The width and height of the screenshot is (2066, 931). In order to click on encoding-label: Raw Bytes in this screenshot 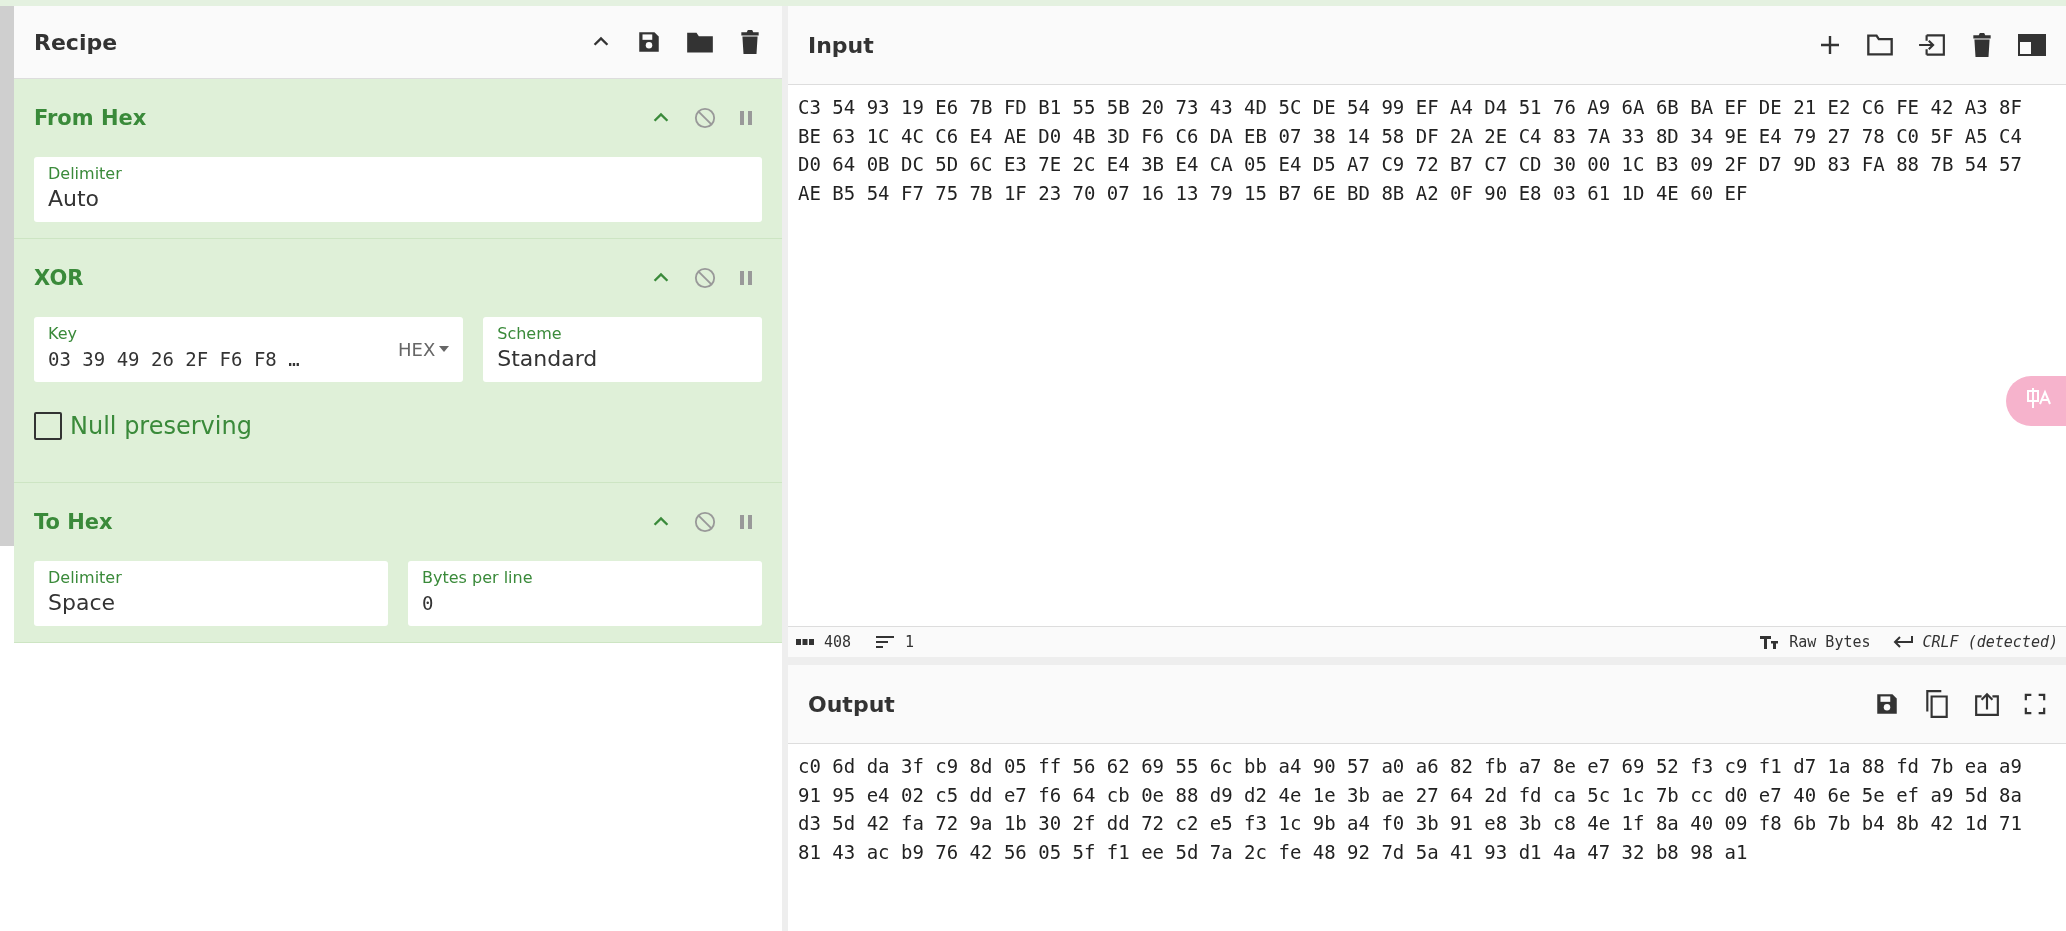, I will do `click(1830, 642)`.